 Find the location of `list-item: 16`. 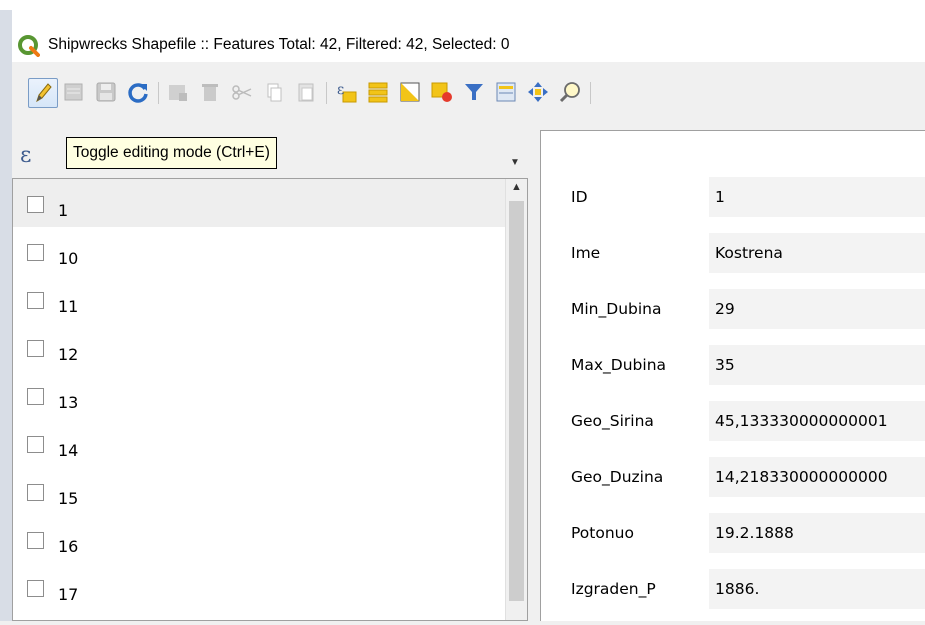

list-item: 16 is located at coordinates (270, 539).